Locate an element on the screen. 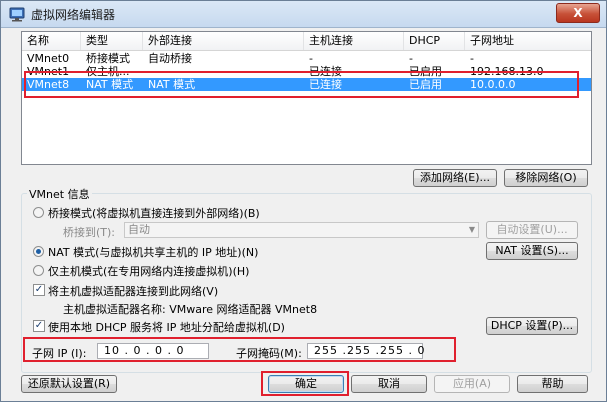 This screenshot has width=607, height=402. cell-subnet: - is located at coordinates (472, 58).